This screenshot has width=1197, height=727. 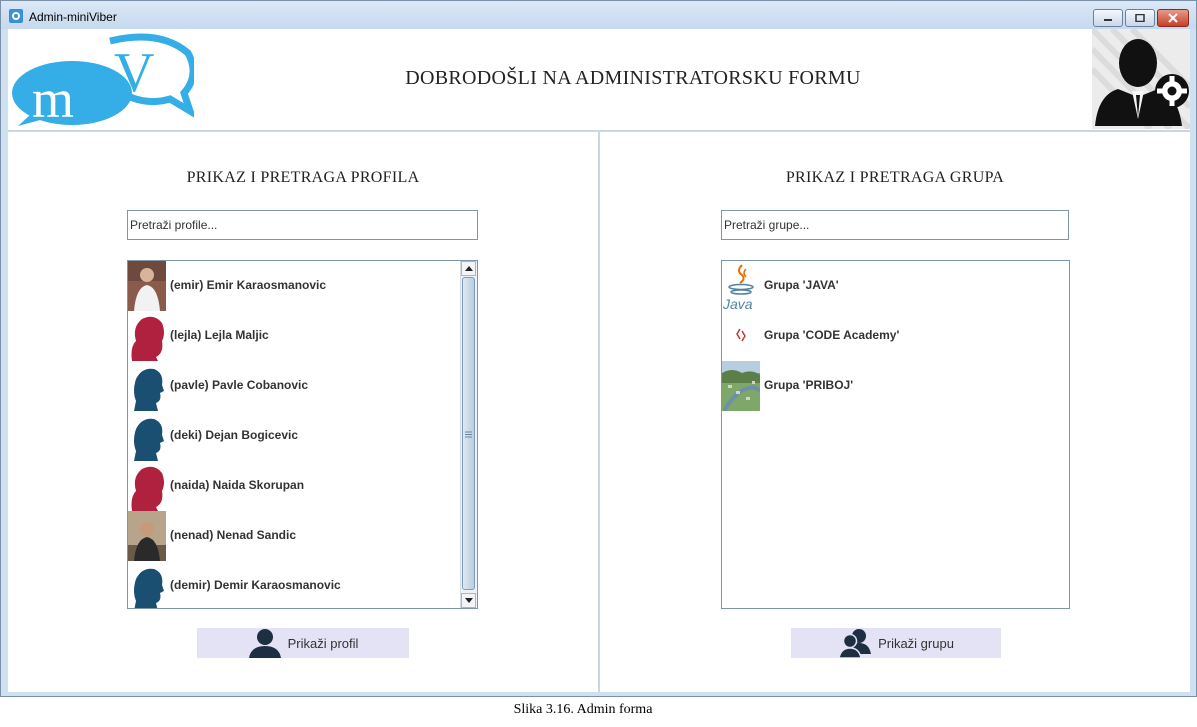 What do you see at coordinates (134, 73) in the screenshot?
I see `svg-text: V` at bounding box center [134, 73].